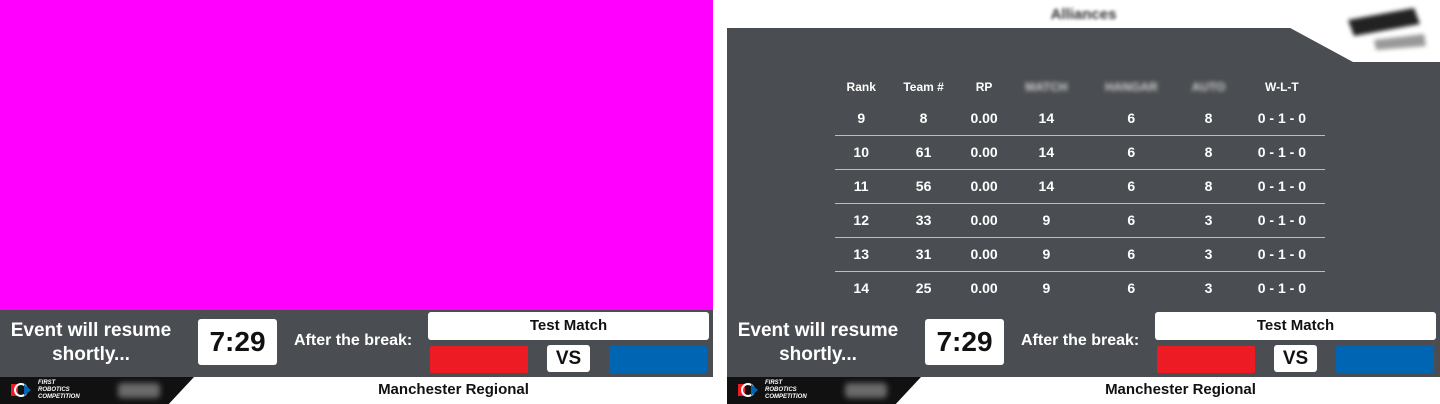  What do you see at coordinates (1080, 219) in the screenshot?
I see `table-row: 12 33 0.00 9 6 3 0 - 1 - 0` at bounding box center [1080, 219].